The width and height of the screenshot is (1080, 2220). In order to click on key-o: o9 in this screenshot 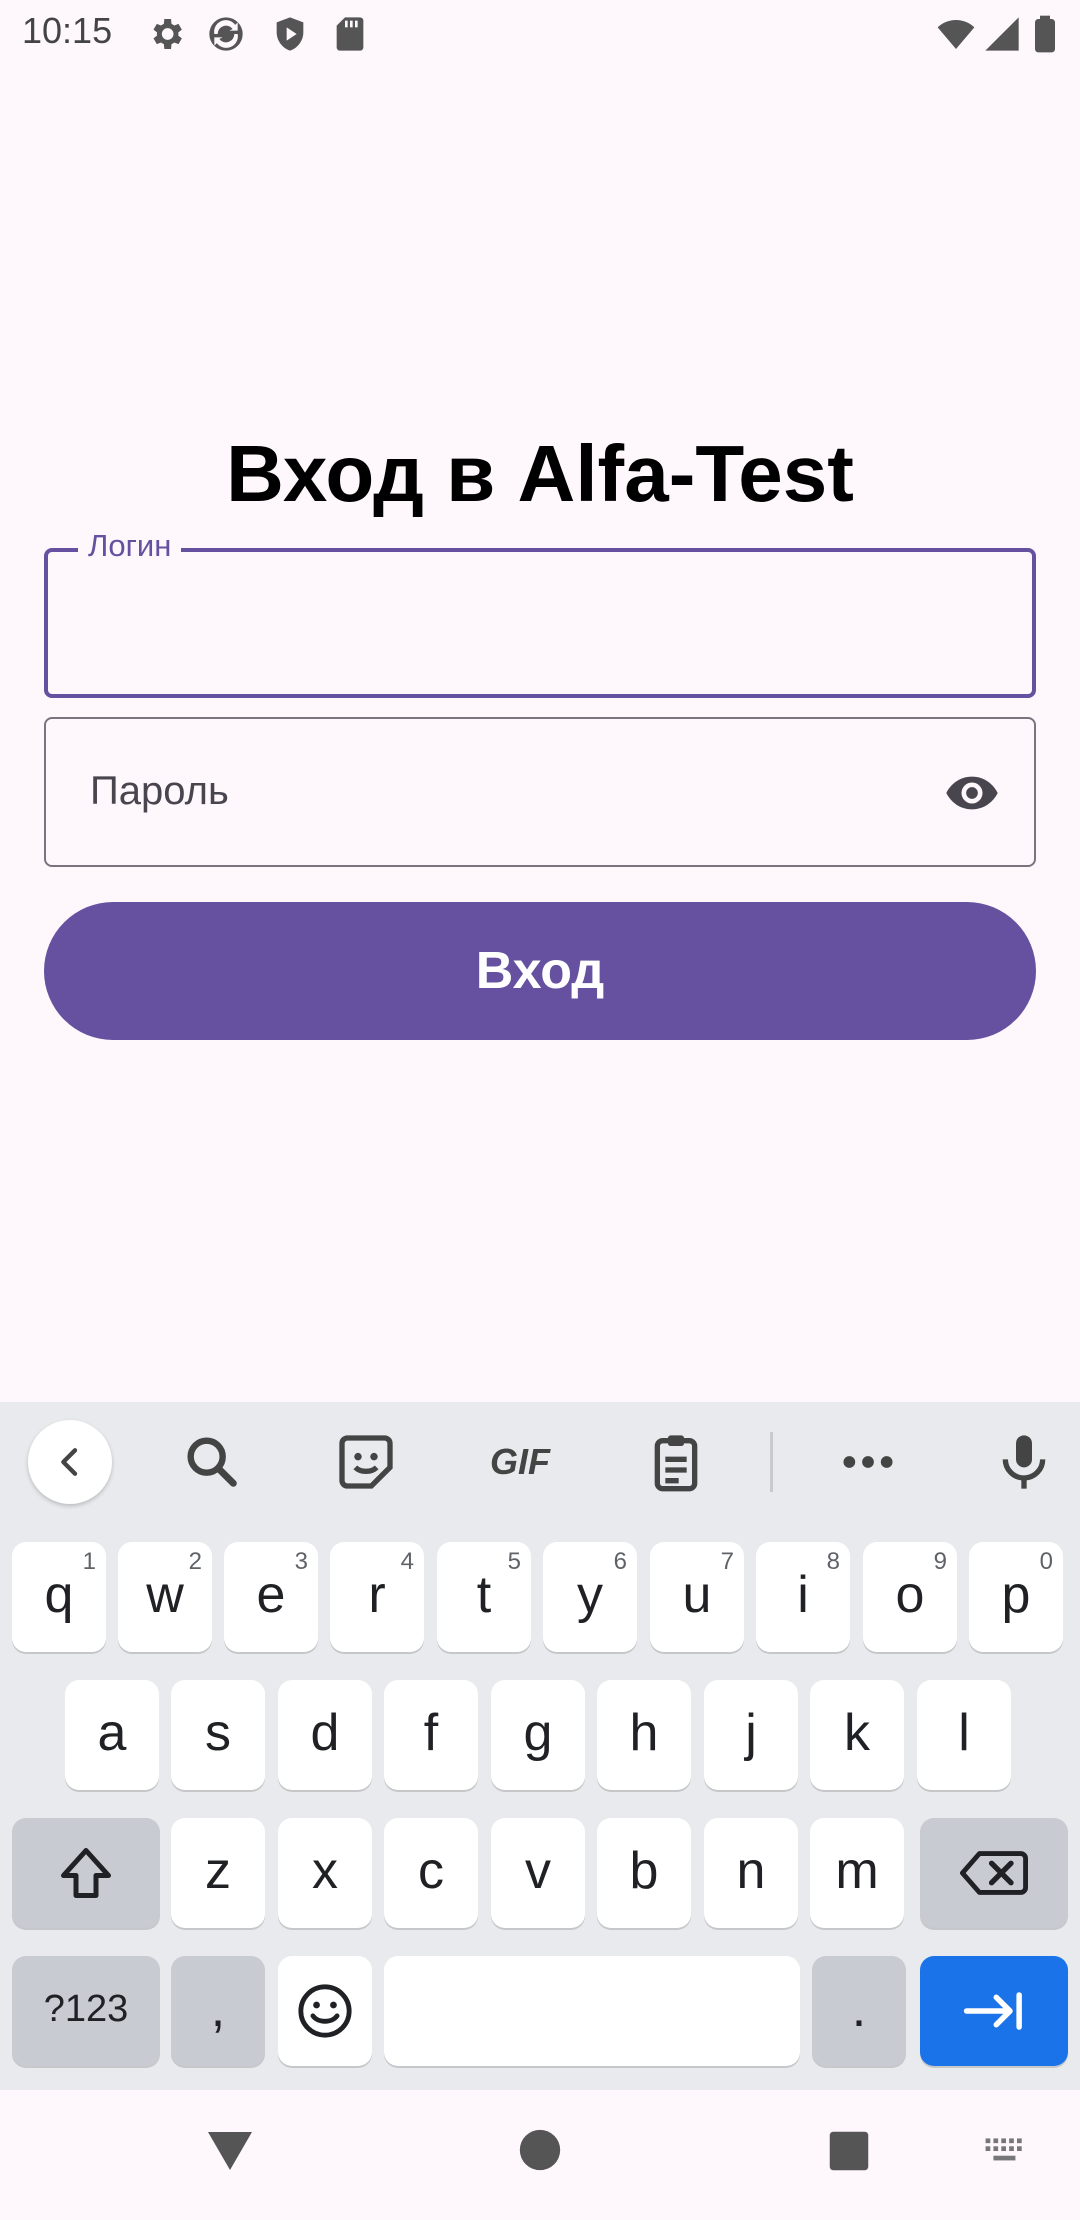, I will do `click(910, 1597)`.